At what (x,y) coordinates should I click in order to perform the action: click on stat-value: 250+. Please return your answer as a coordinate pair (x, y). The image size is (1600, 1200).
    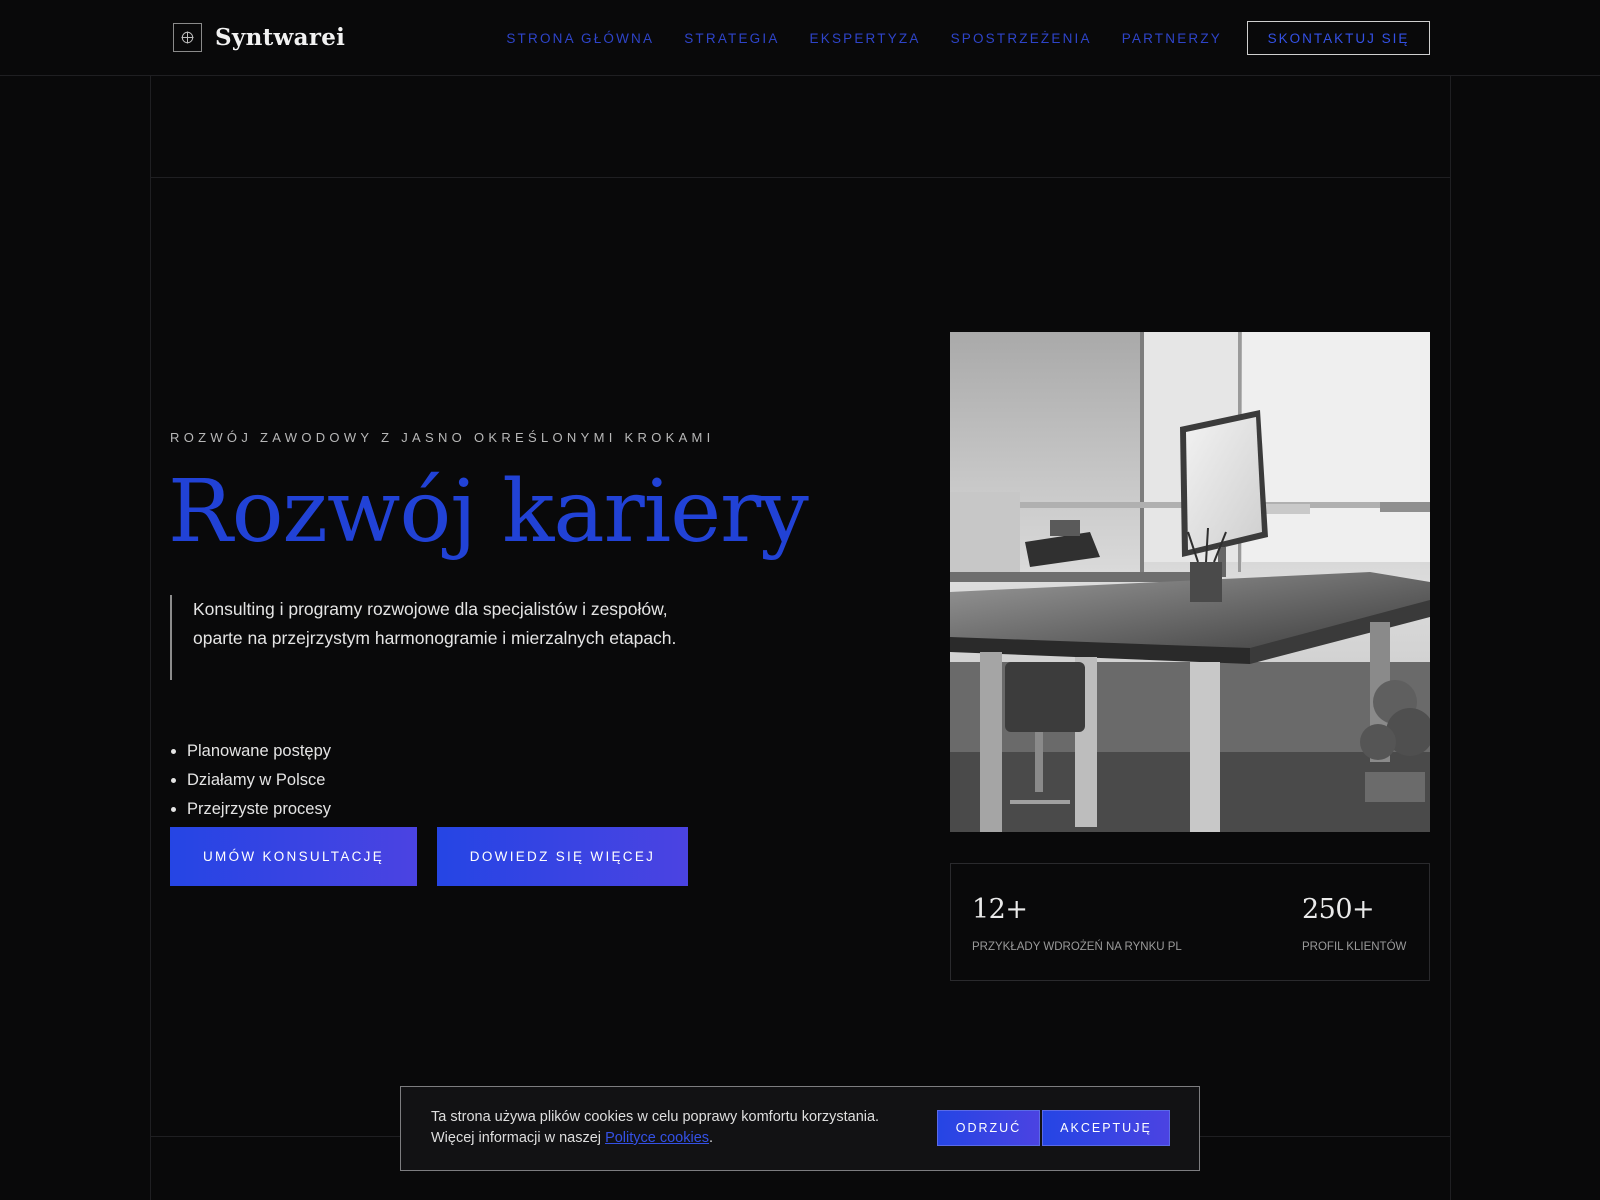
    Looking at the image, I should click on (1338, 909).